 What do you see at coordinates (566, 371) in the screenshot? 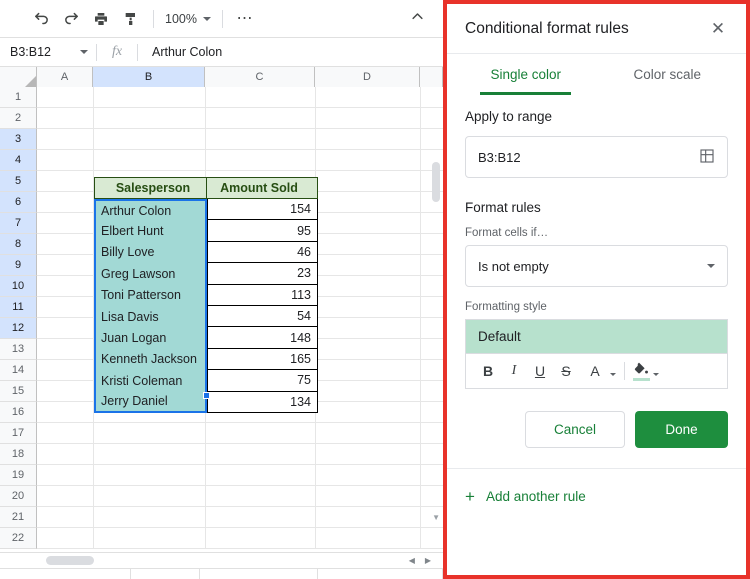
I see `strikethrough-icon: S` at bounding box center [566, 371].